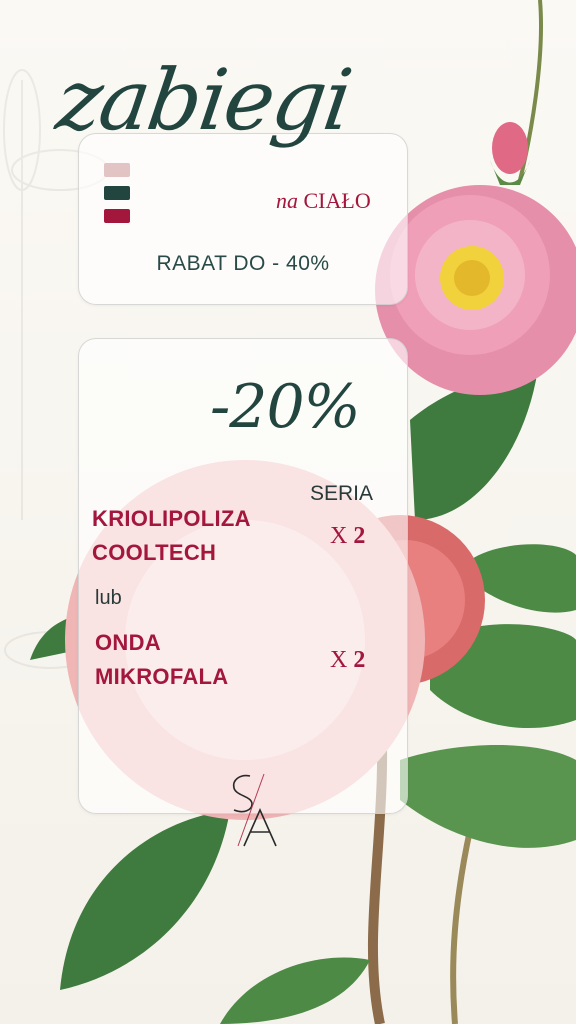  Describe the element at coordinates (154, 552) in the screenshot. I see `procedure-1-line2: COOLTECH` at that location.